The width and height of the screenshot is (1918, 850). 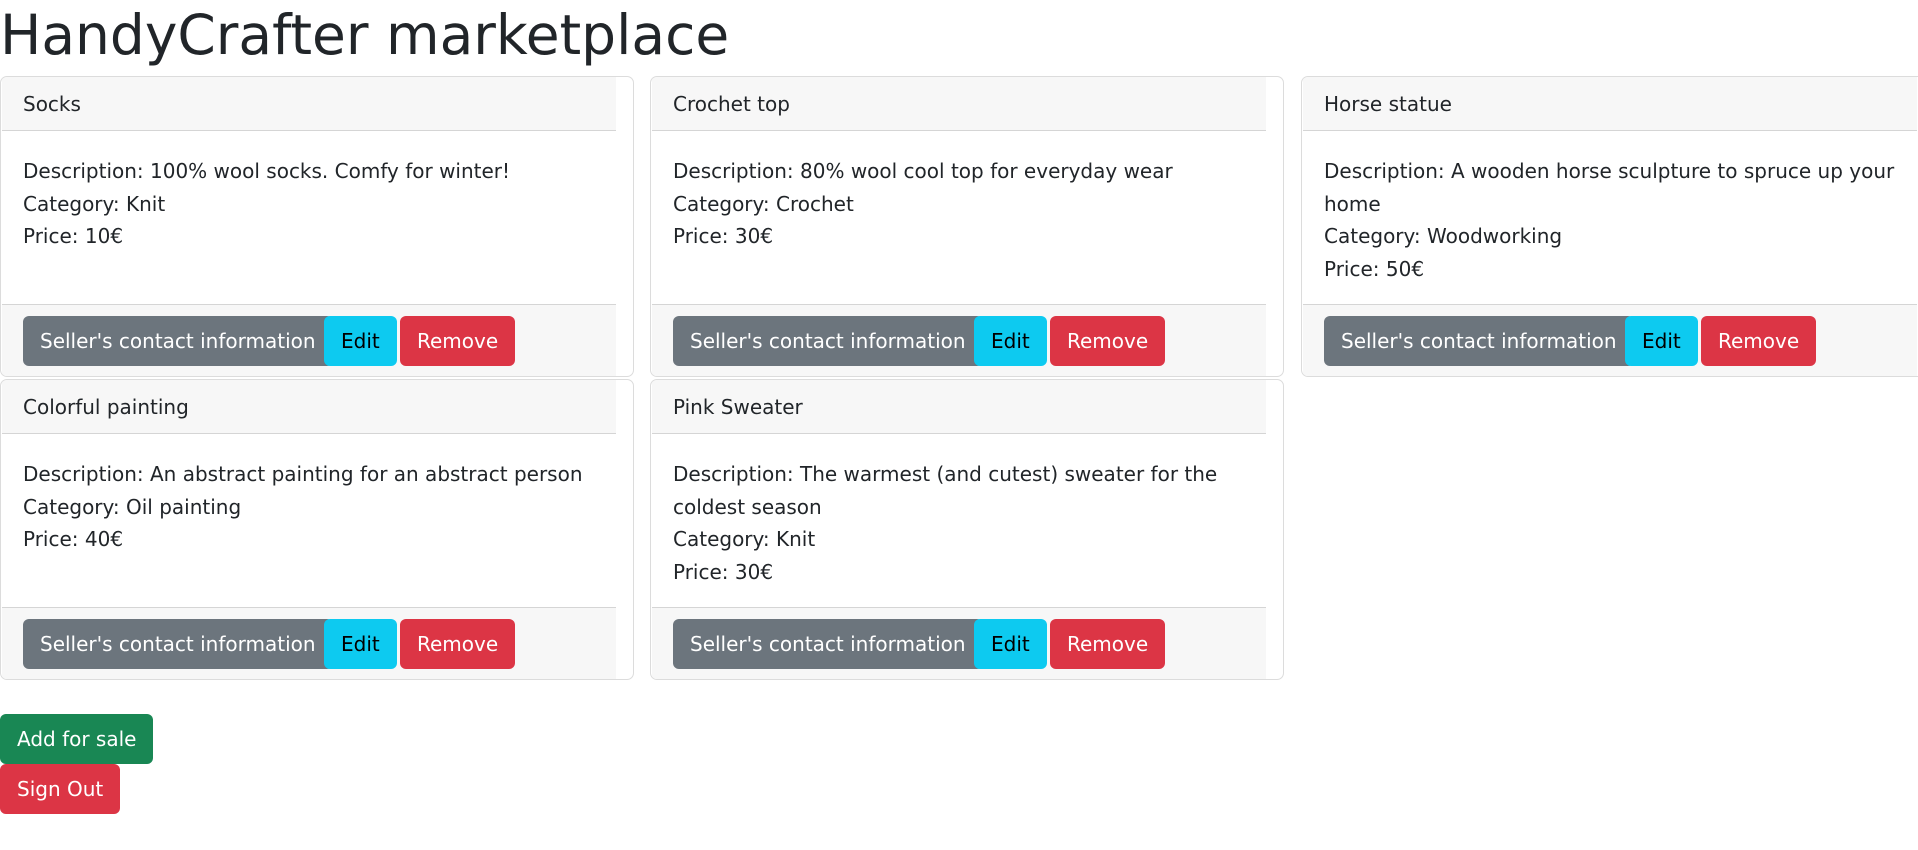 What do you see at coordinates (132, 506) in the screenshot?
I see `product-category: Category: Oil painting` at bounding box center [132, 506].